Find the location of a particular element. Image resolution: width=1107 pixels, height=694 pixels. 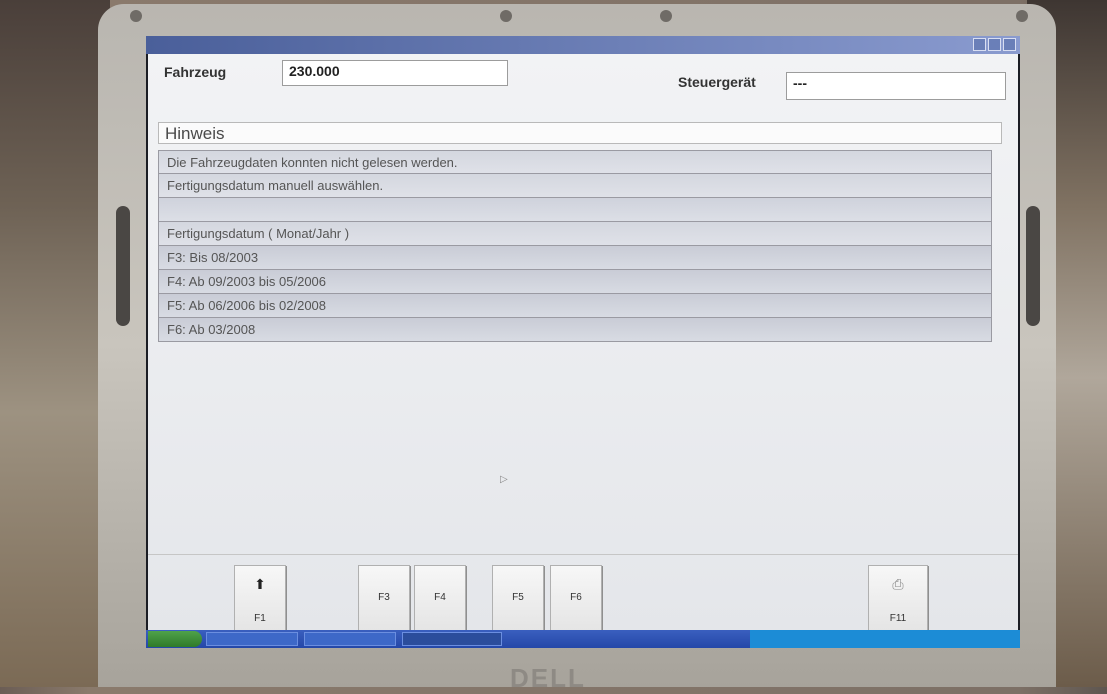

function-key-bar: ⬆ F1 F3 F4 F5 F6 ⎙ F11 is located at coordinates (583, 597).